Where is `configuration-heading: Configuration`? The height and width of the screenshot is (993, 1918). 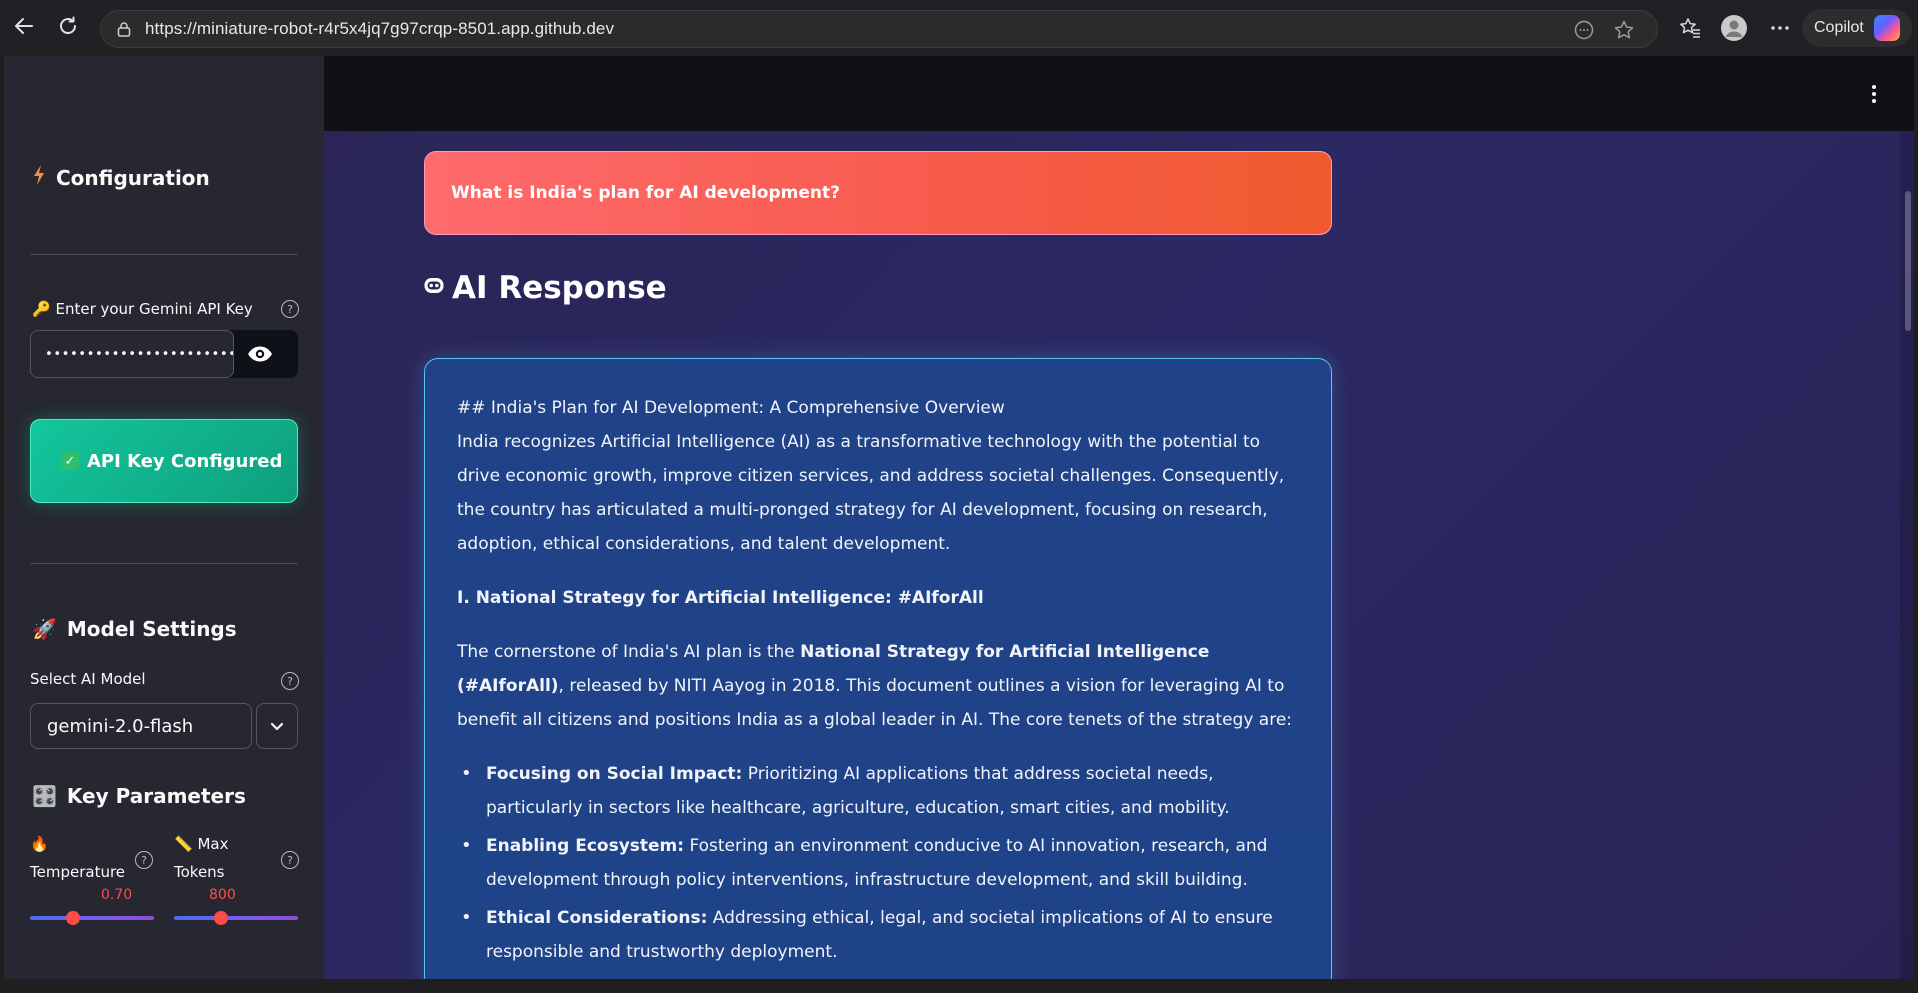
configuration-heading: Configuration is located at coordinates (121, 177).